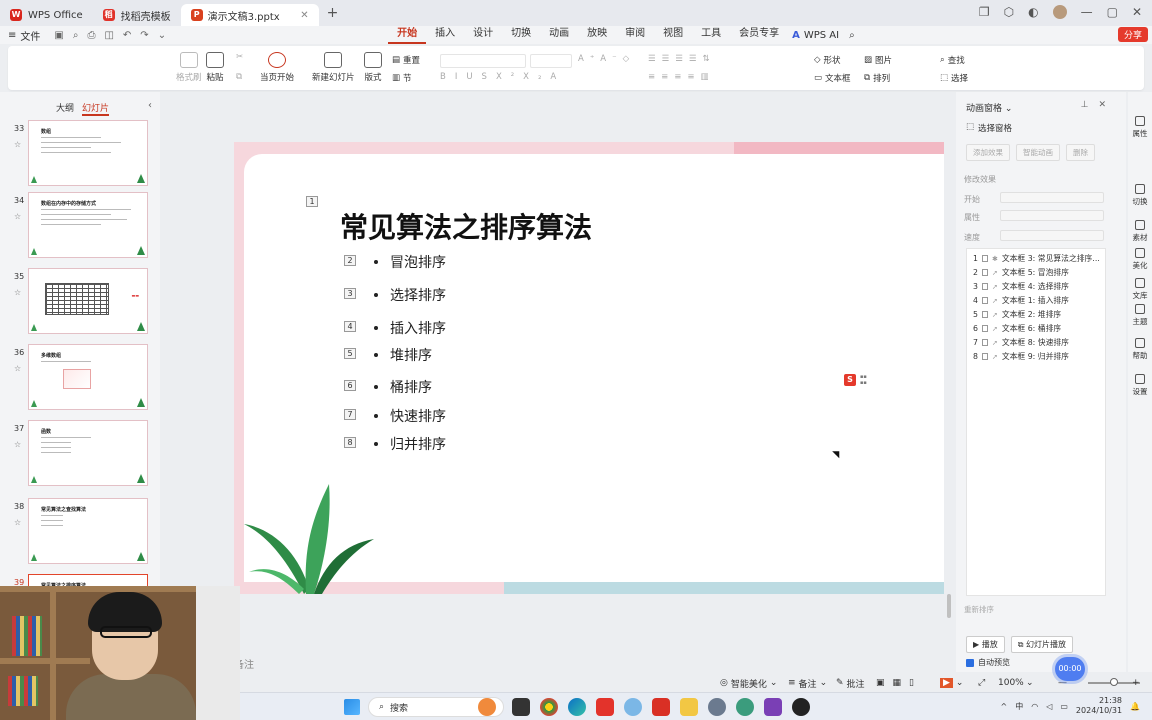 The image size is (1152, 720). What do you see at coordinates (1140, 259) in the screenshot?
I see `side-toolbar-item: 美化` at bounding box center [1140, 259].